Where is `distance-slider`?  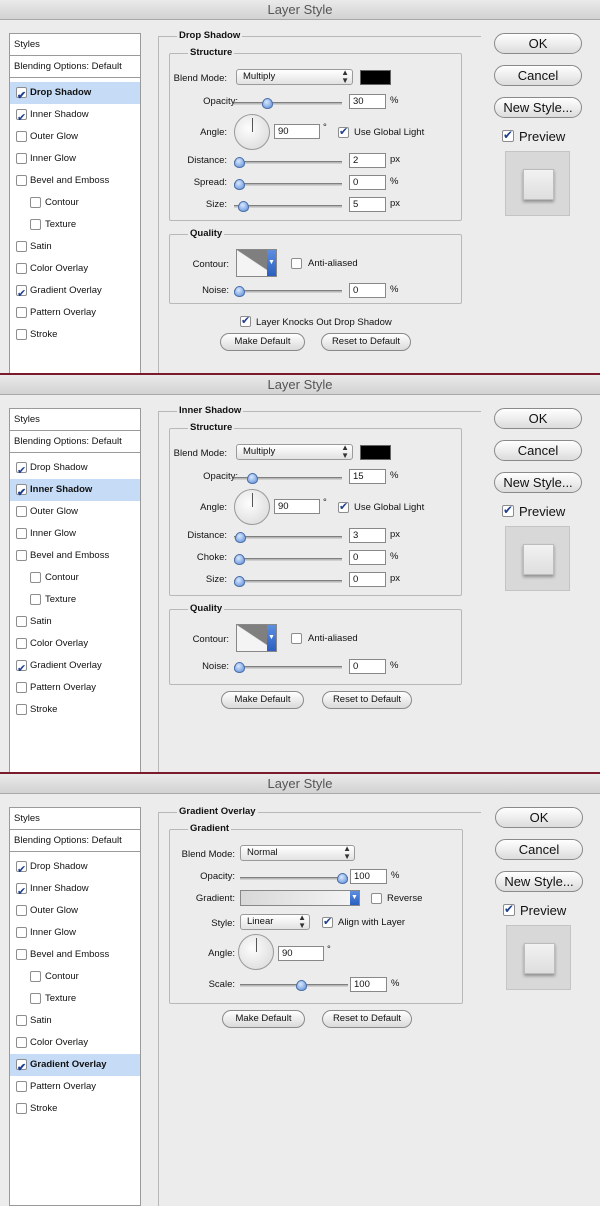
distance-slider is located at coordinates (288, 537).